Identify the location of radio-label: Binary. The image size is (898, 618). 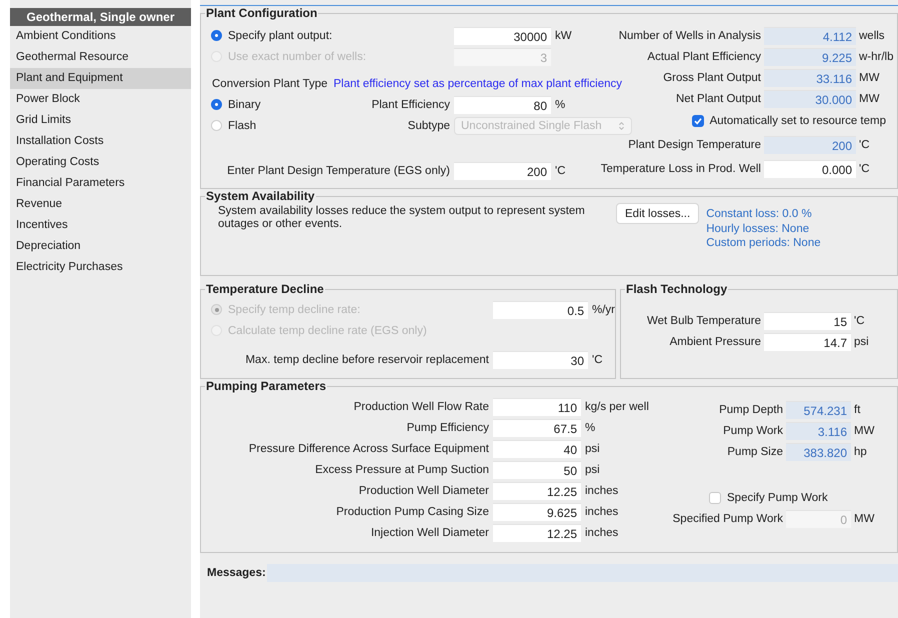
(244, 104).